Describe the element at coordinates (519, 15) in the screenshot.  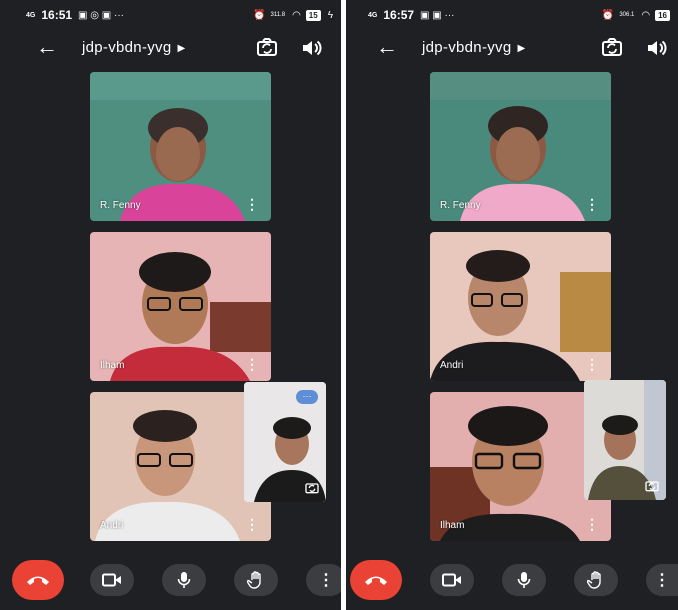
I see `status-bar: 4G 16:57 ▣ ▣ ··· ⏰ 306.1 ◠ 16` at that location.